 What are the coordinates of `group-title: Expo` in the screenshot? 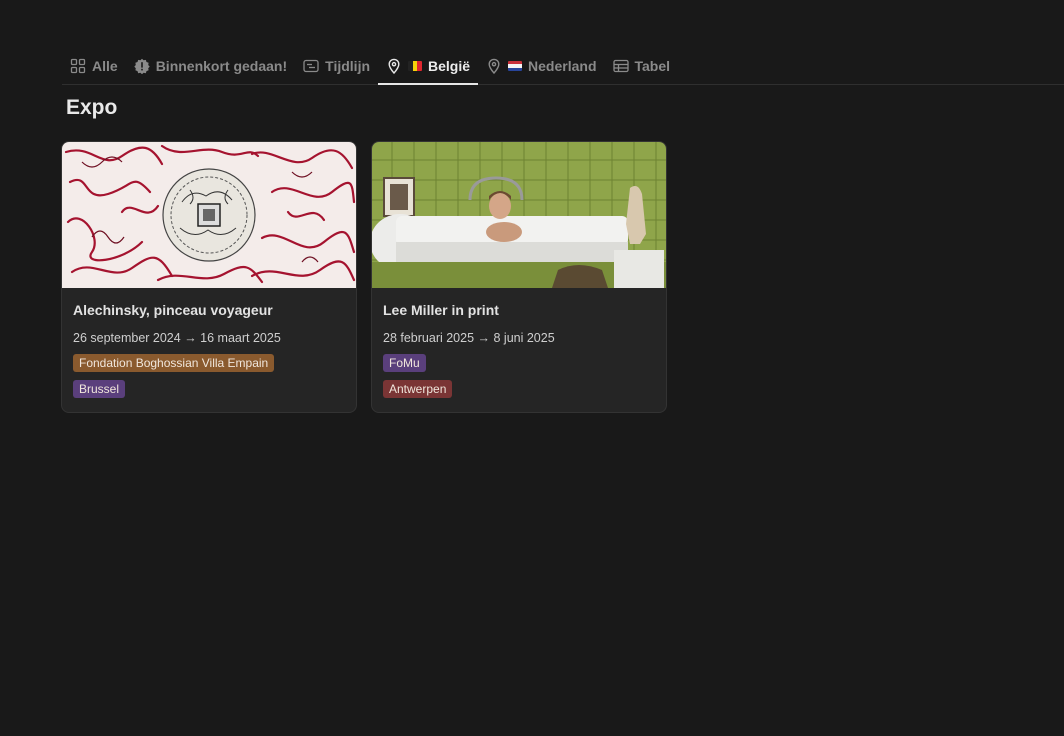 It's located at (92, 107).